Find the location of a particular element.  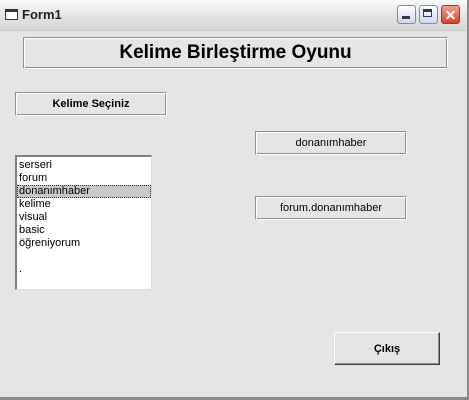

list-item: visual is located at coordinates (84, 217).